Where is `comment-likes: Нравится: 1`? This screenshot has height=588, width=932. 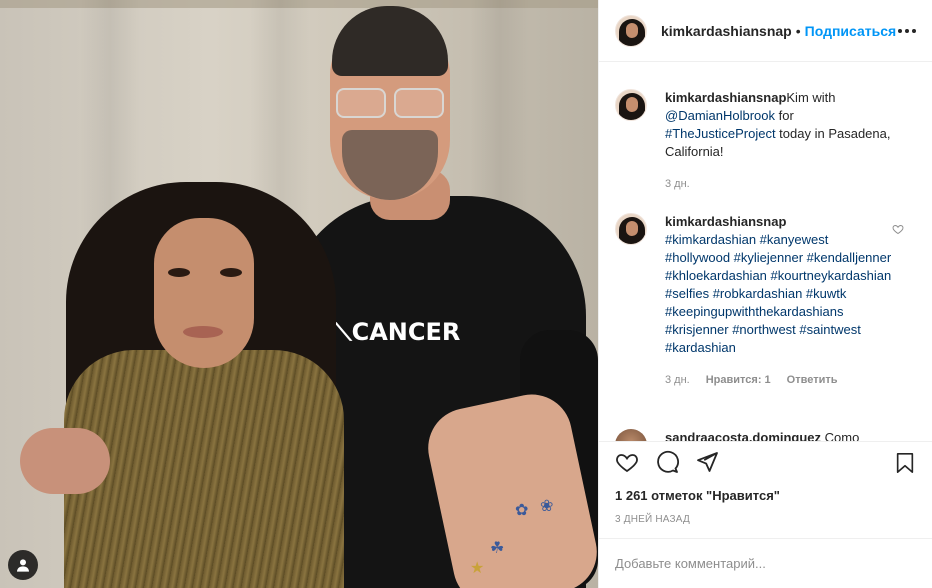
comment-likes: Нравится: 1 is located at coordinates (738, 380).